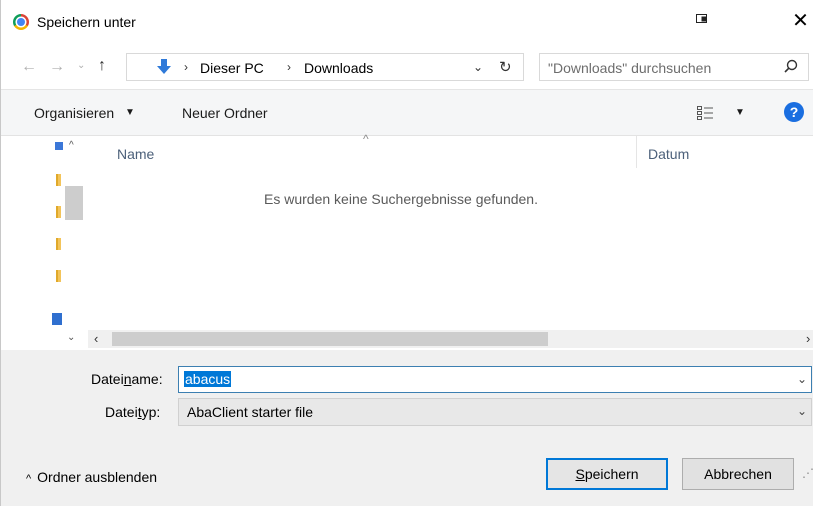  I want to click on window-title: Speichern unter, so click(86, 22).